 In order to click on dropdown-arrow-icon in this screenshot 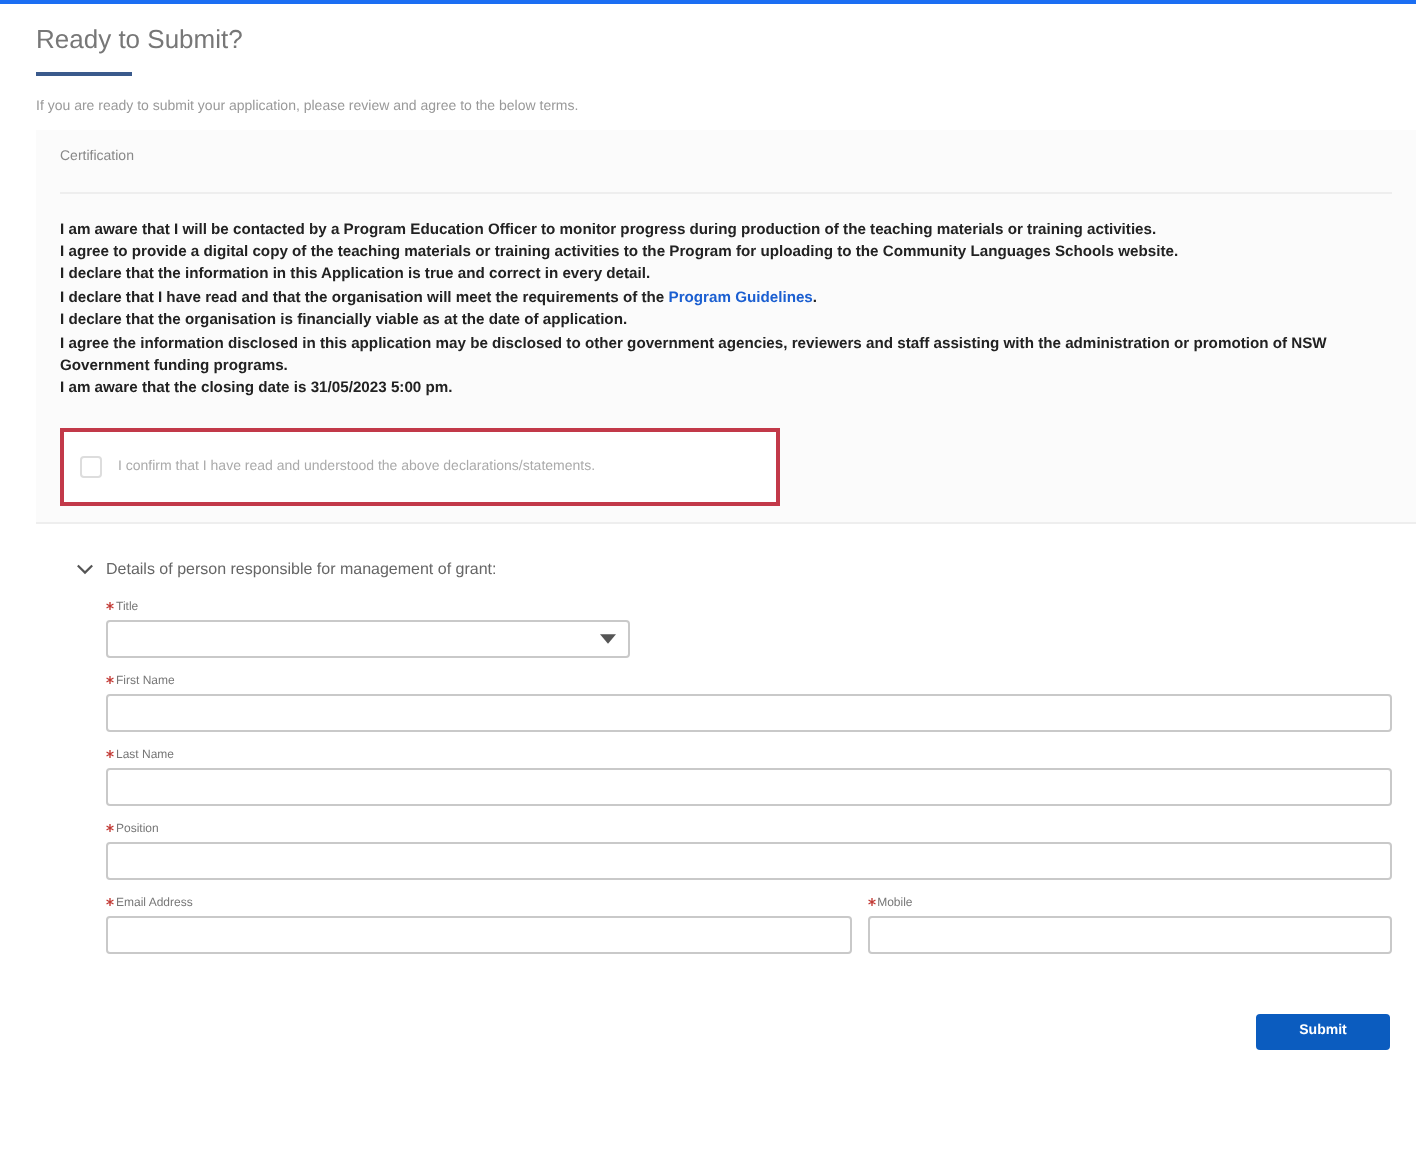, I will do `click(608, 638)`.